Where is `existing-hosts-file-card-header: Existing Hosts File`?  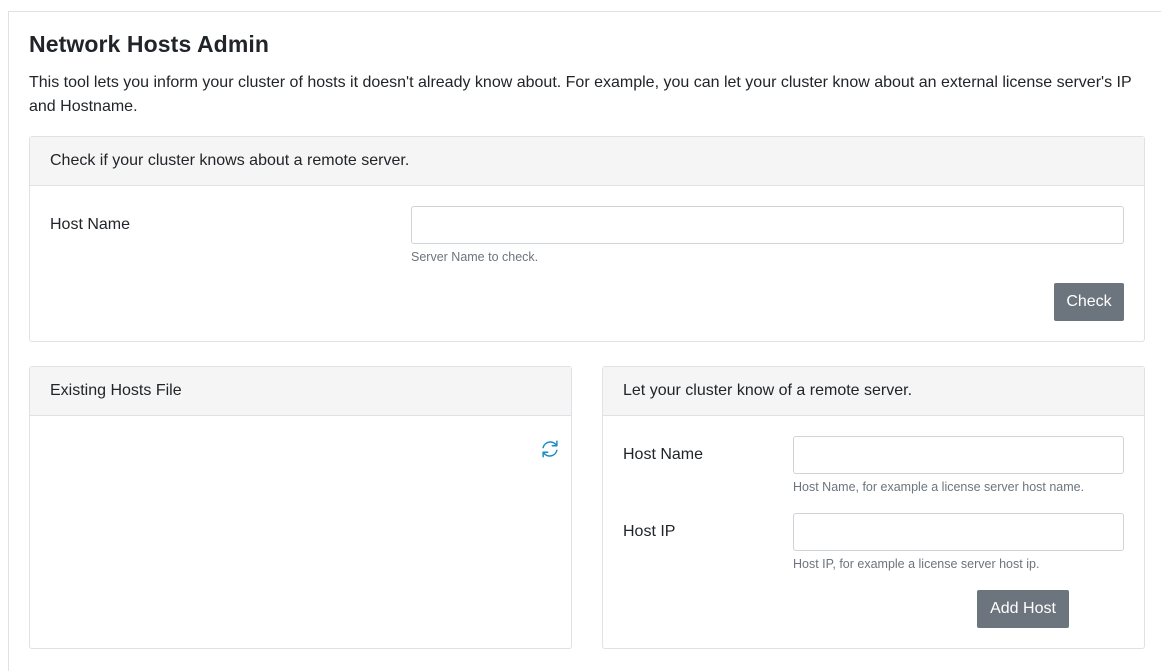
existing-hosts-file-card-header: Existing Hosts File is located at coordinates (300, 391).